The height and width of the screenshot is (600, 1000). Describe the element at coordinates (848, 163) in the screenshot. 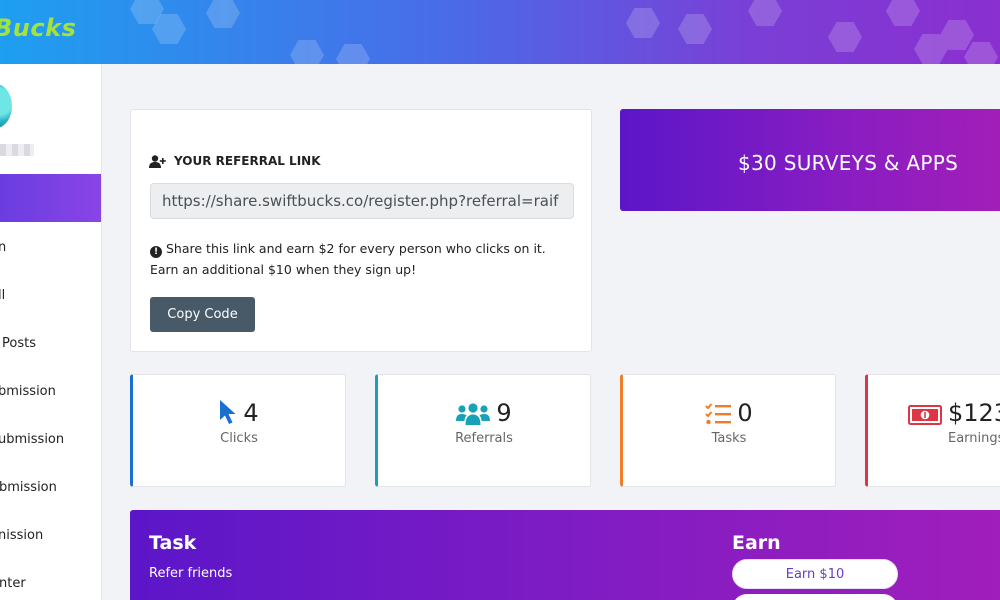

I see `surveys-apps-label: $30 SURVEYS & APPS` at that location.